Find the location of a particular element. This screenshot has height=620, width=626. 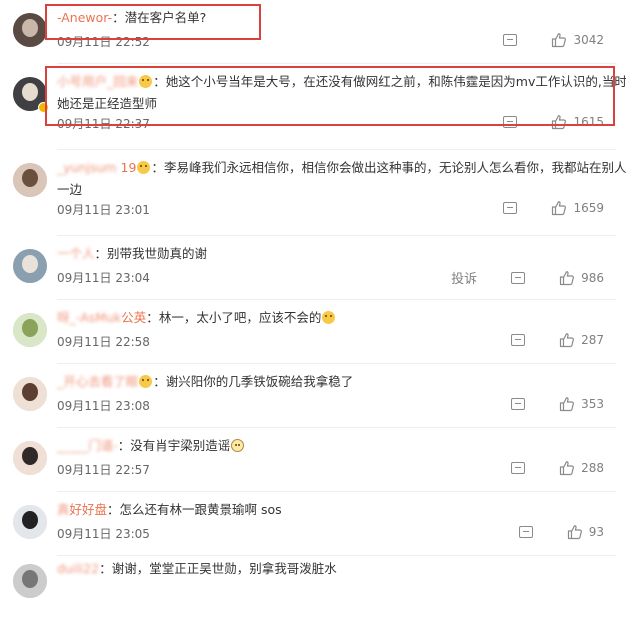

like-button: 288 is located at coordinates (581, 468).